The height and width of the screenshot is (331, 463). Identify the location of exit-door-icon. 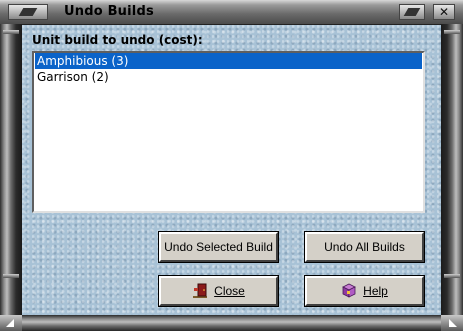
(200, 291).